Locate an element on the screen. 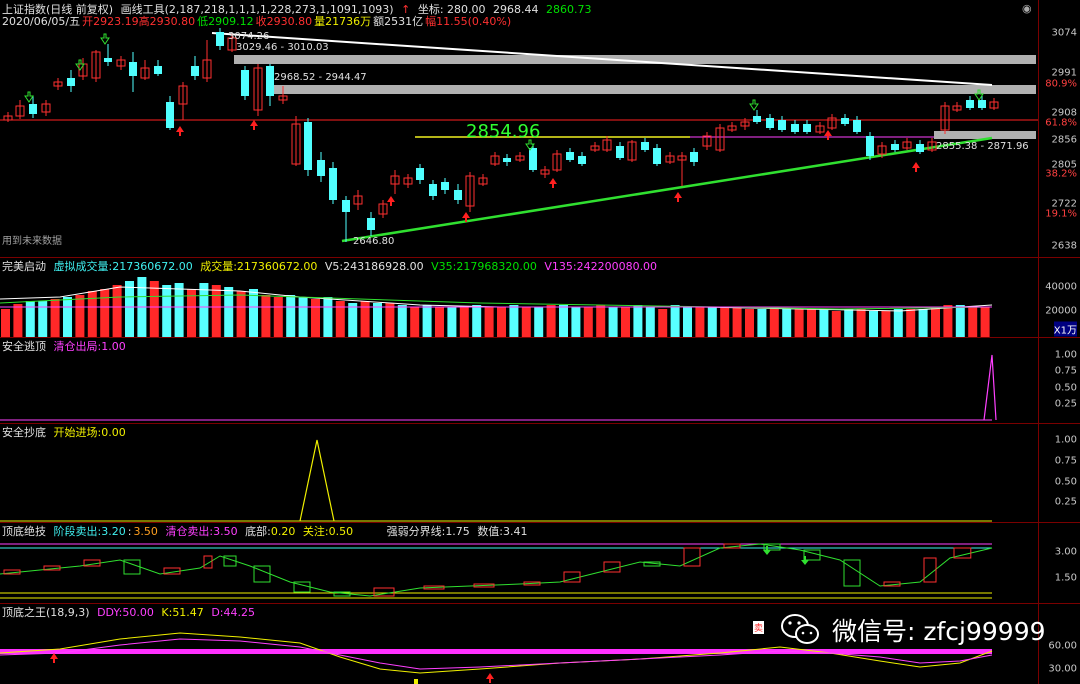 Image resolution: width=1080 pixels, height=684 pixels. v135-value: 242200080.00 is located at coordinates (617, 266).